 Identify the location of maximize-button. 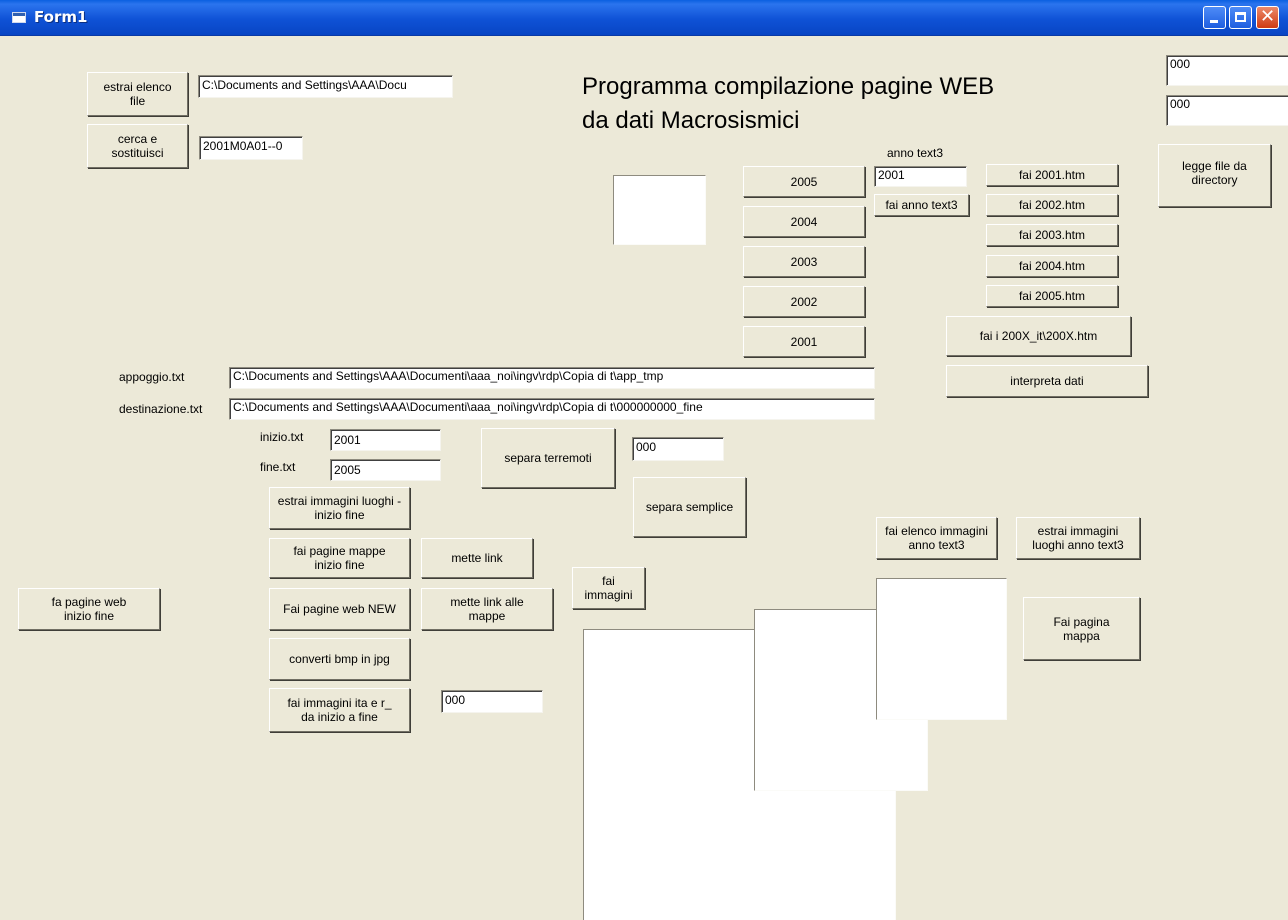
(1240, 17).